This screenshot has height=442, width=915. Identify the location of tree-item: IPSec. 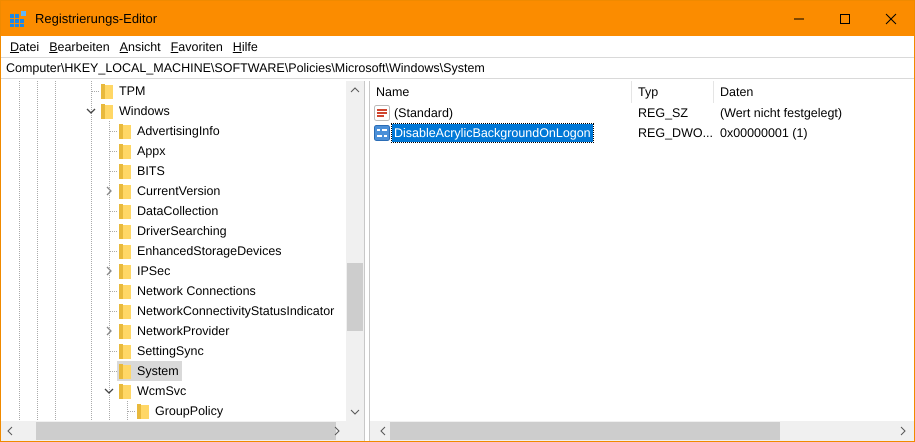
(145, 271).